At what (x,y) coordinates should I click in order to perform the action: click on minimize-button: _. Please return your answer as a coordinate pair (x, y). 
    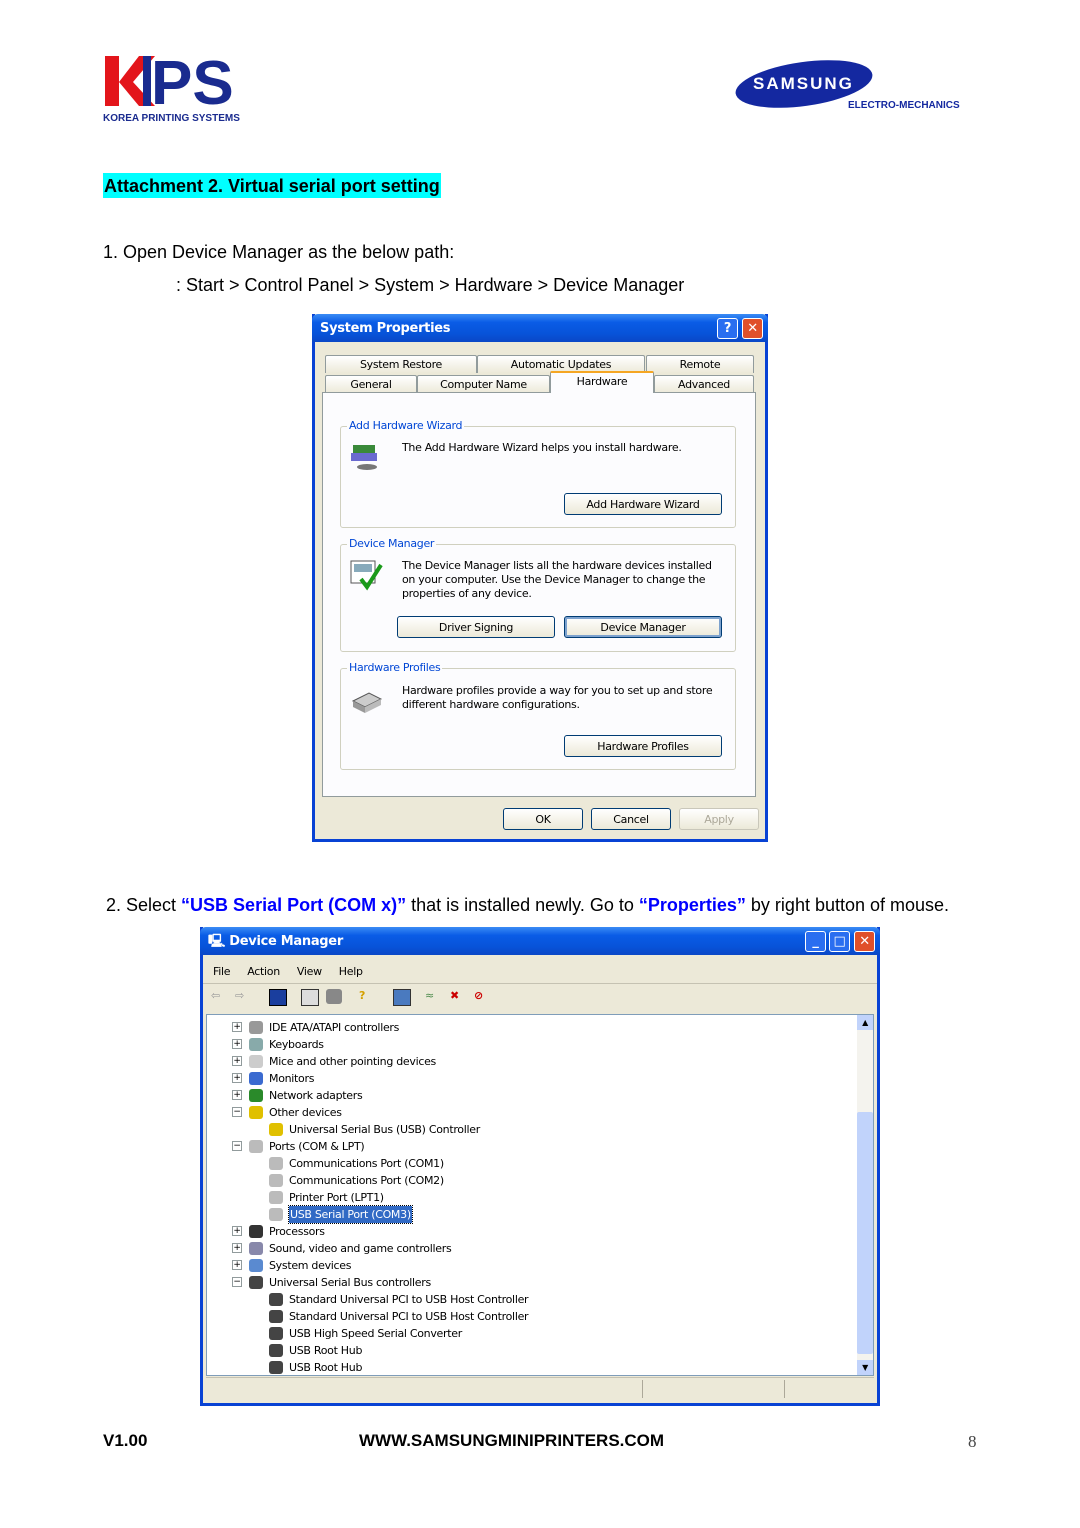
    Looking at the image, I should click on (815, 941).